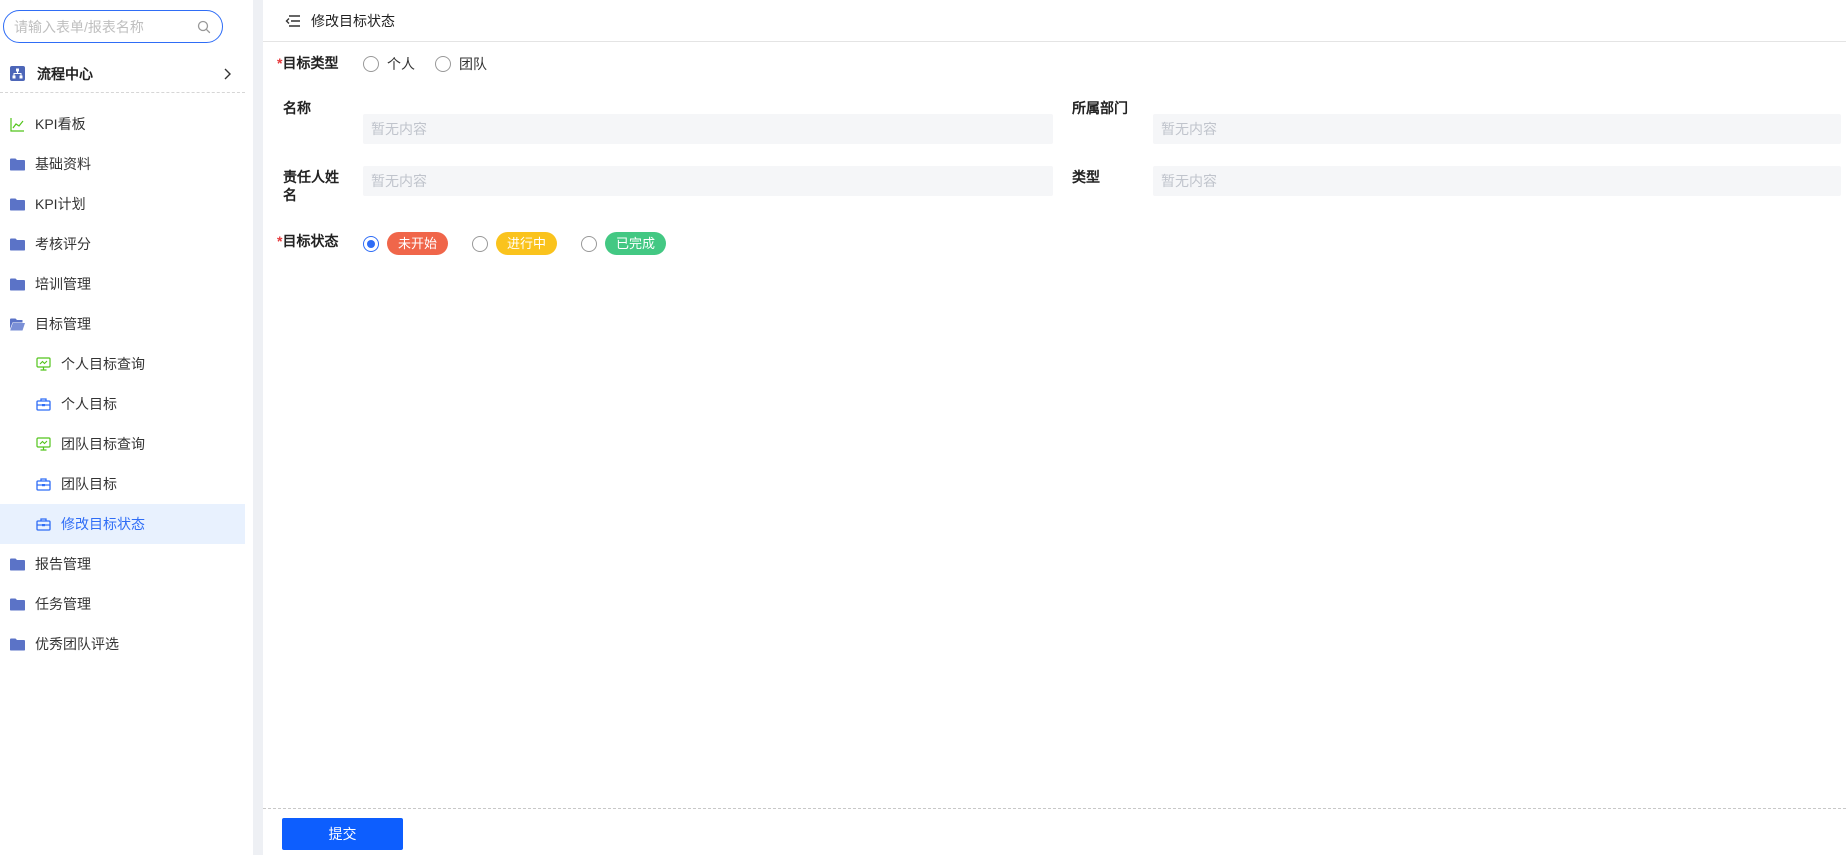 The image size is (1846, 855). I want to click on sidebar-item: KPI计划, so click(122, 204).